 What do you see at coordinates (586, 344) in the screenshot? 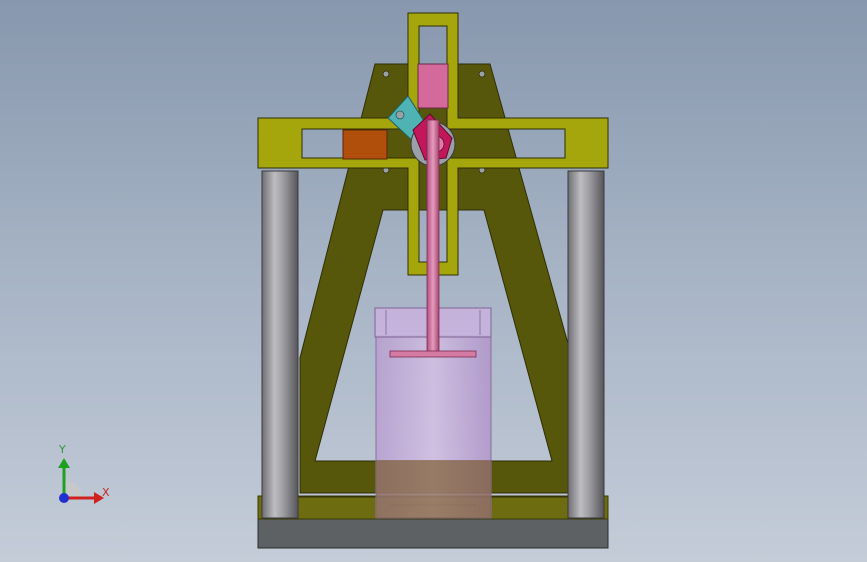
I see `right-guide-column` at bounding box center [586, 344].